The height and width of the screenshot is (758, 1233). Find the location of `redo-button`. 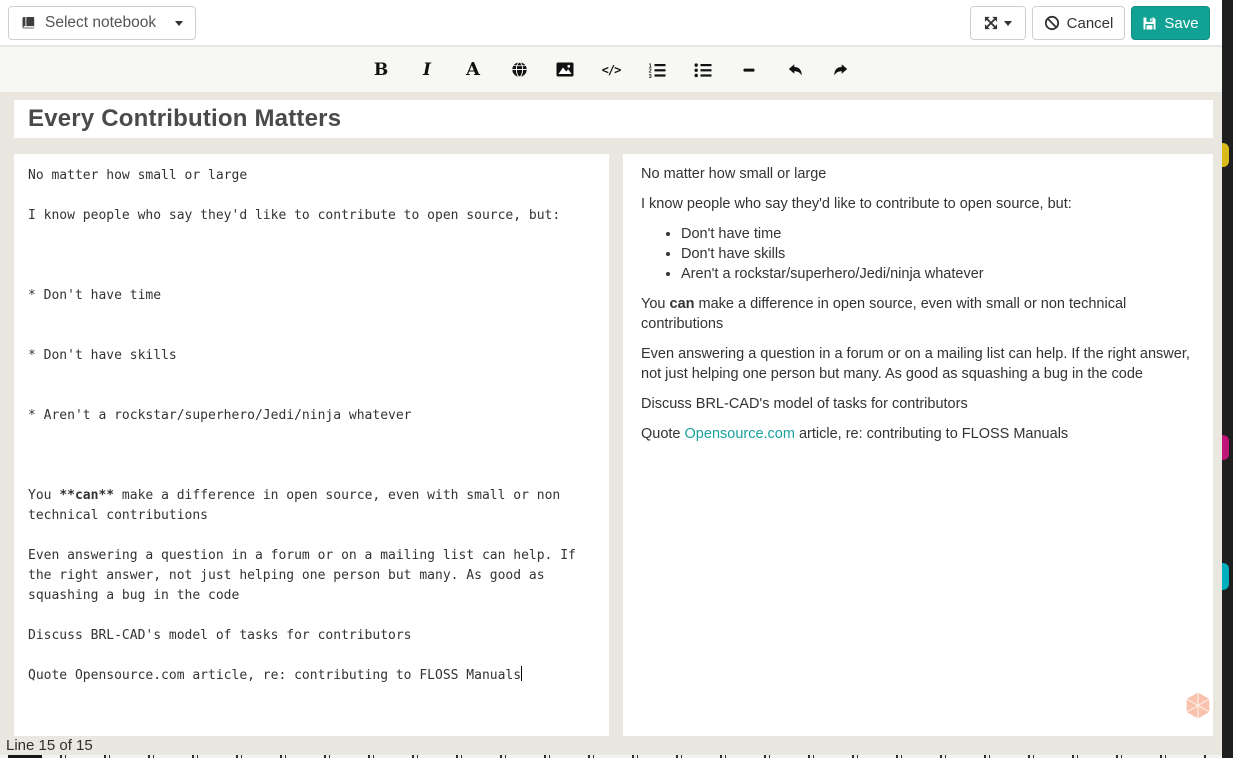

redo-button is located at coordinates (841, 70).